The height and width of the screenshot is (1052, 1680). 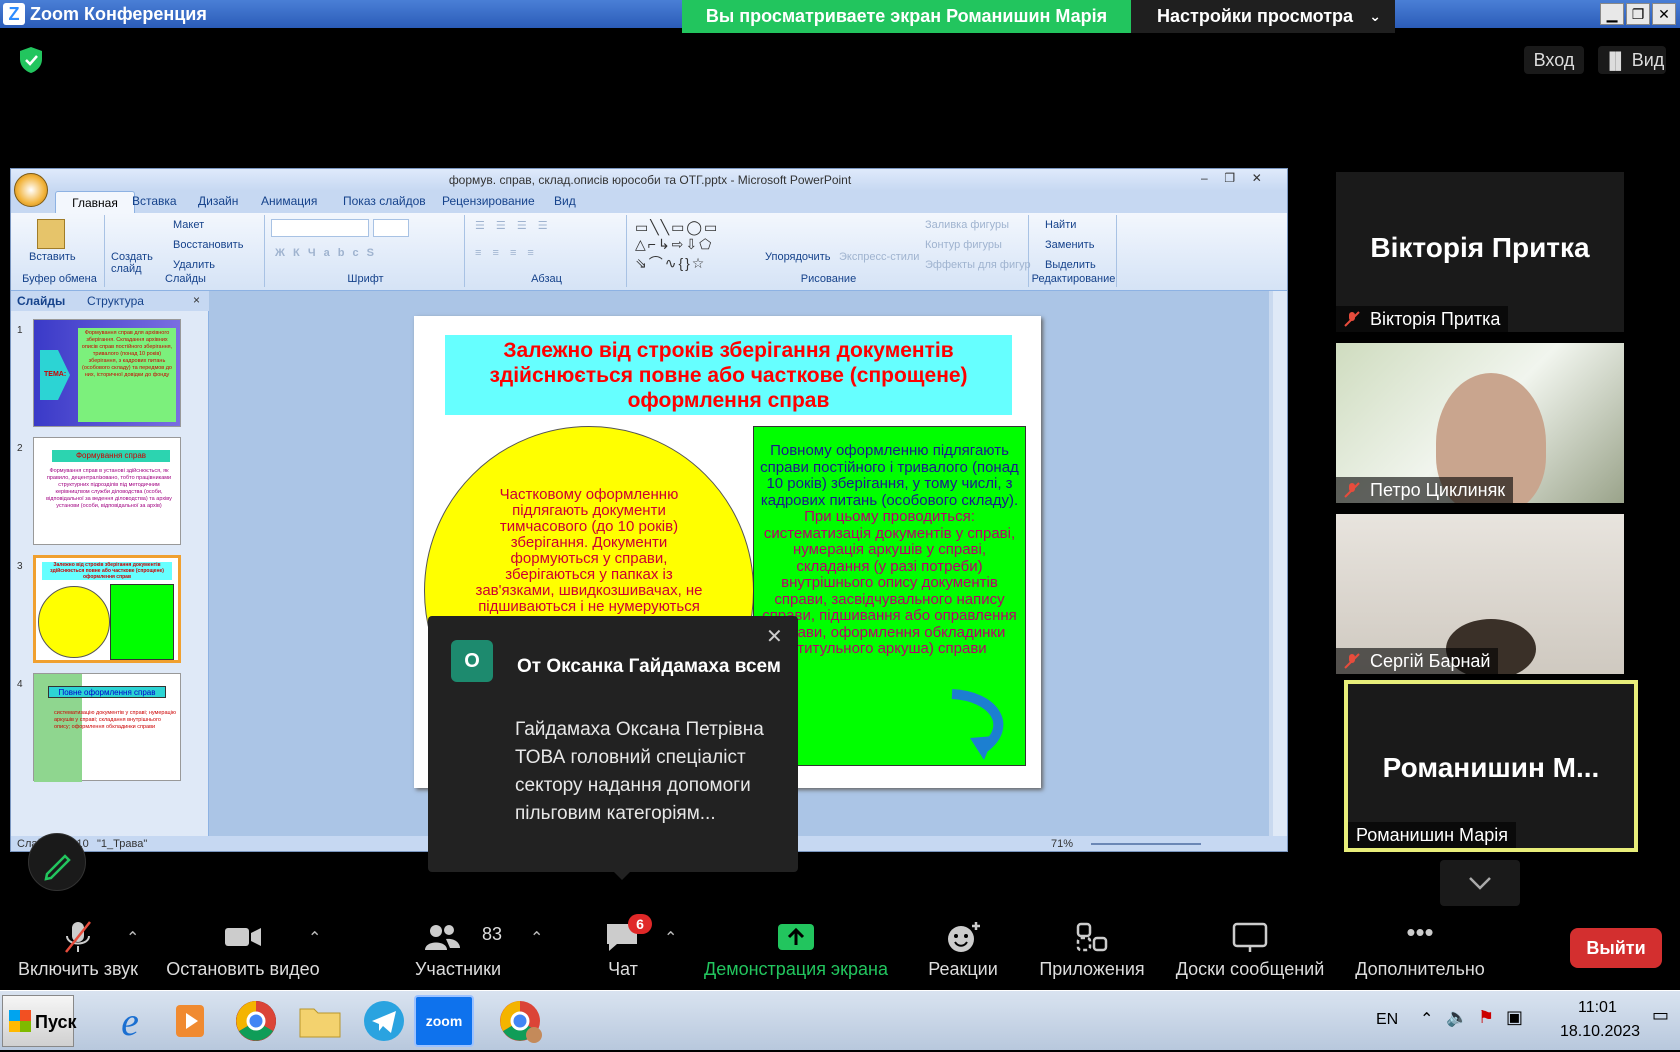 I want to click on office-button-icon, so click(x=31, y=190).